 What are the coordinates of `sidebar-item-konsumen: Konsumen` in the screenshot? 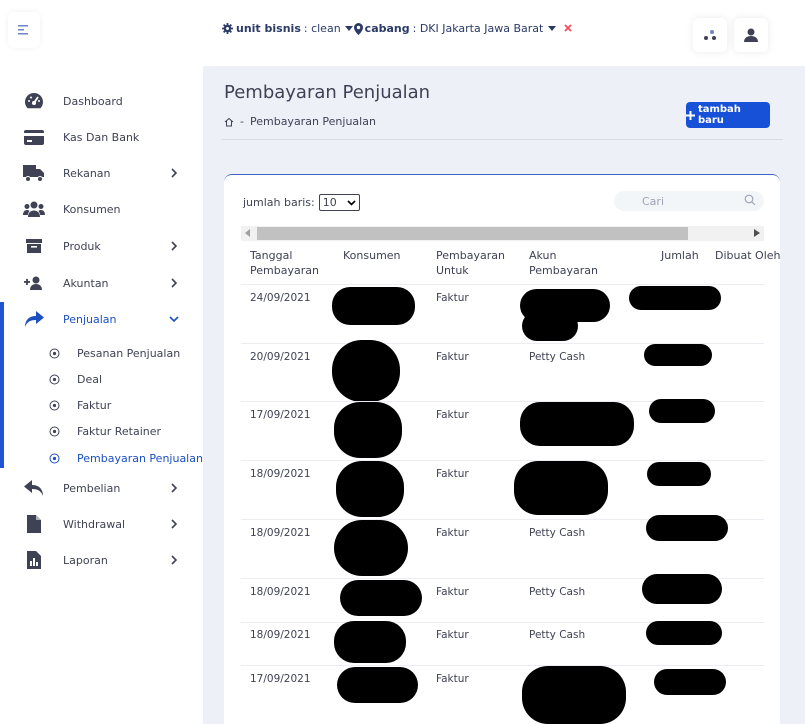 It's located at (101, 209).